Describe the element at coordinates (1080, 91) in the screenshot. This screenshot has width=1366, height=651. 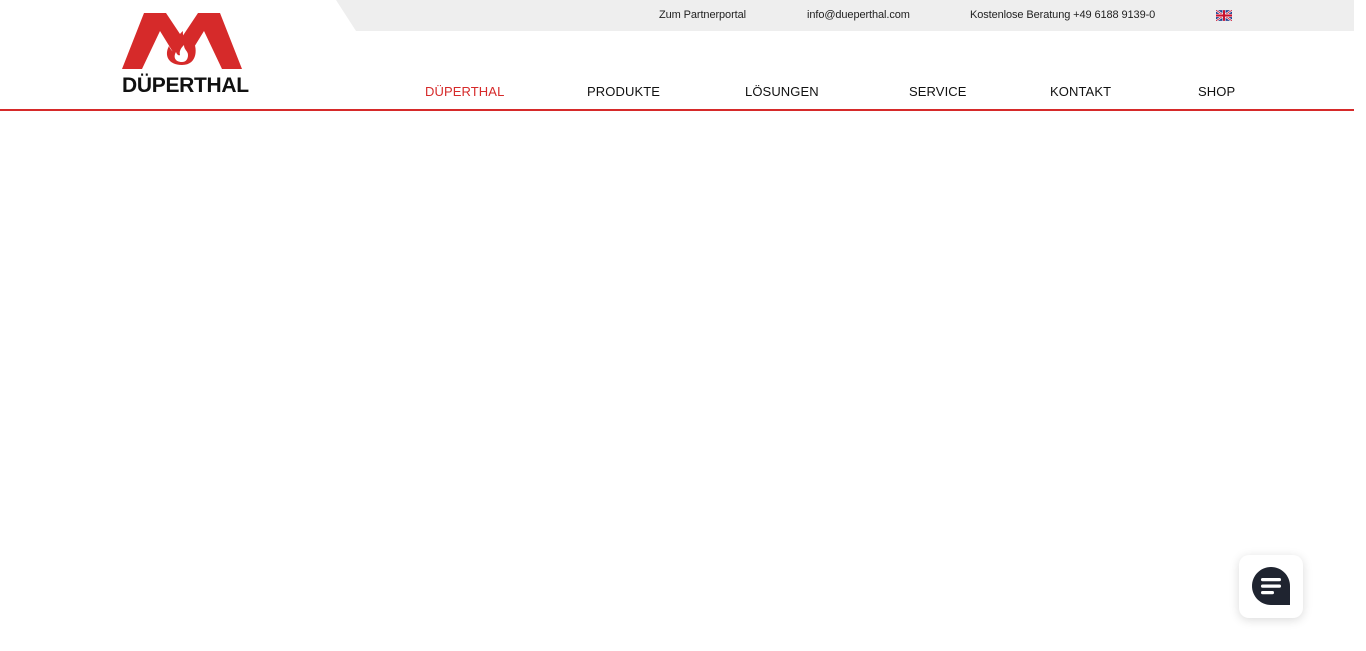
I see `nav-item-kontakt: KONTAKT` at that location.